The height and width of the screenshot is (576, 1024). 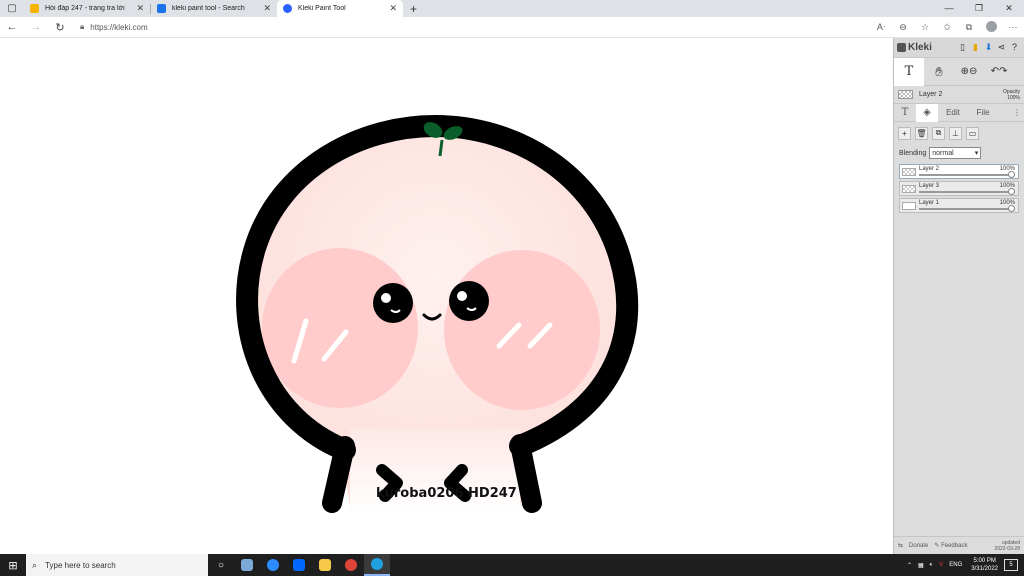 I want to click on taskbar-search-box: ⌕ Type here to search, so click(x=117, y=565).